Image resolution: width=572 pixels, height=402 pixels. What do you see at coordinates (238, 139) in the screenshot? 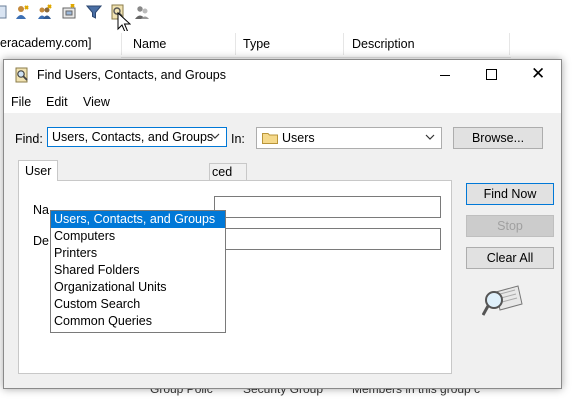
I see `in-label: In:` at bounding box center [238, 139].